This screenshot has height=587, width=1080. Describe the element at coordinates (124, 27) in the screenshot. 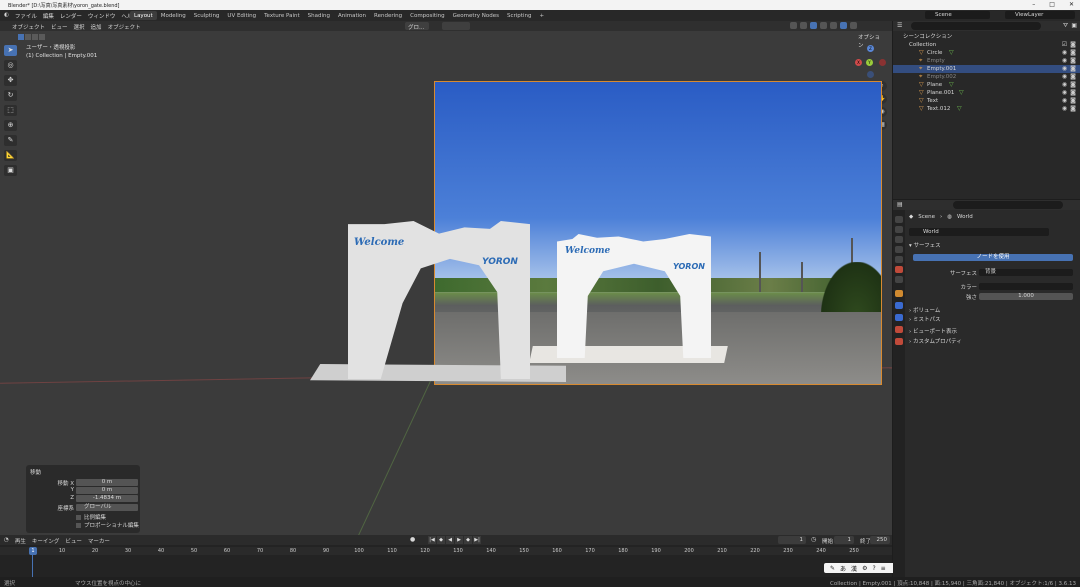

I see `menu-object: オブジェクト` at that location.